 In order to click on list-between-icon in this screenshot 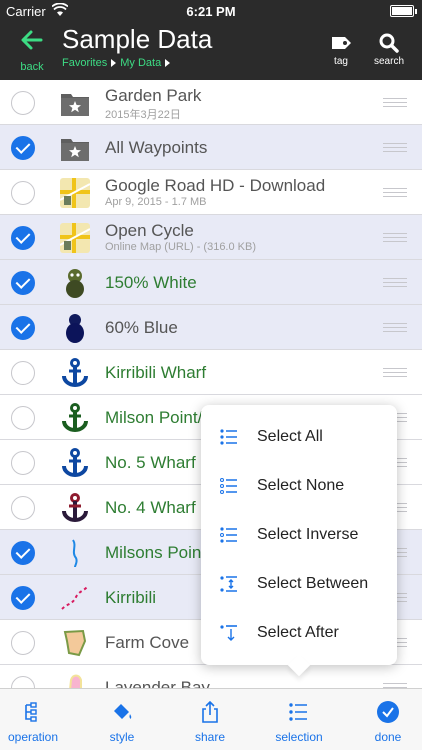, I will do `click(229, 584)`.